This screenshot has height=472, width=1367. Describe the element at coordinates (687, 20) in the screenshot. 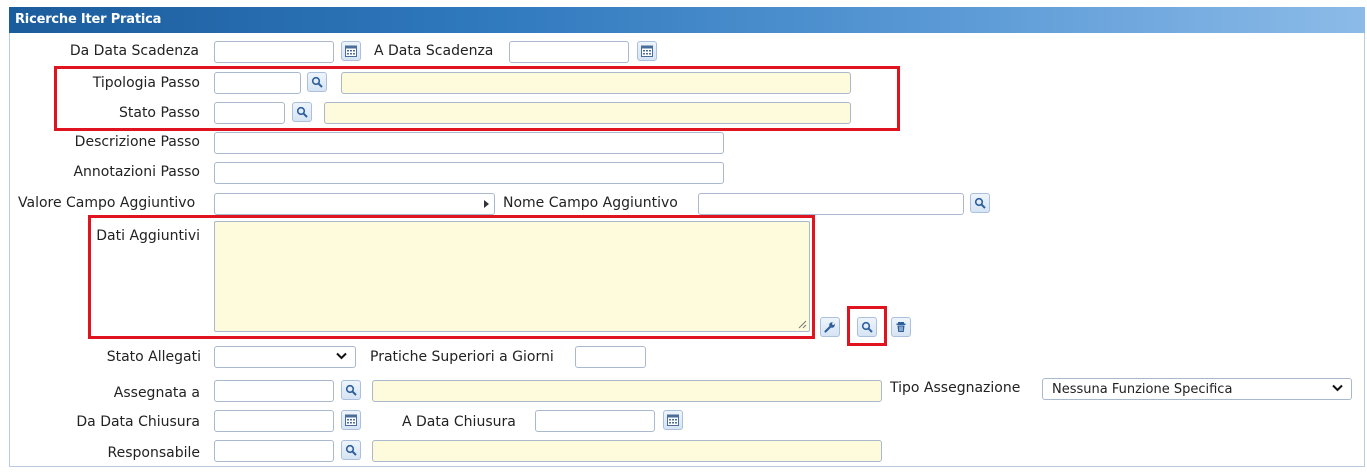

I see `panel-title-bar: Ricerche Iter Pratica` at that location.